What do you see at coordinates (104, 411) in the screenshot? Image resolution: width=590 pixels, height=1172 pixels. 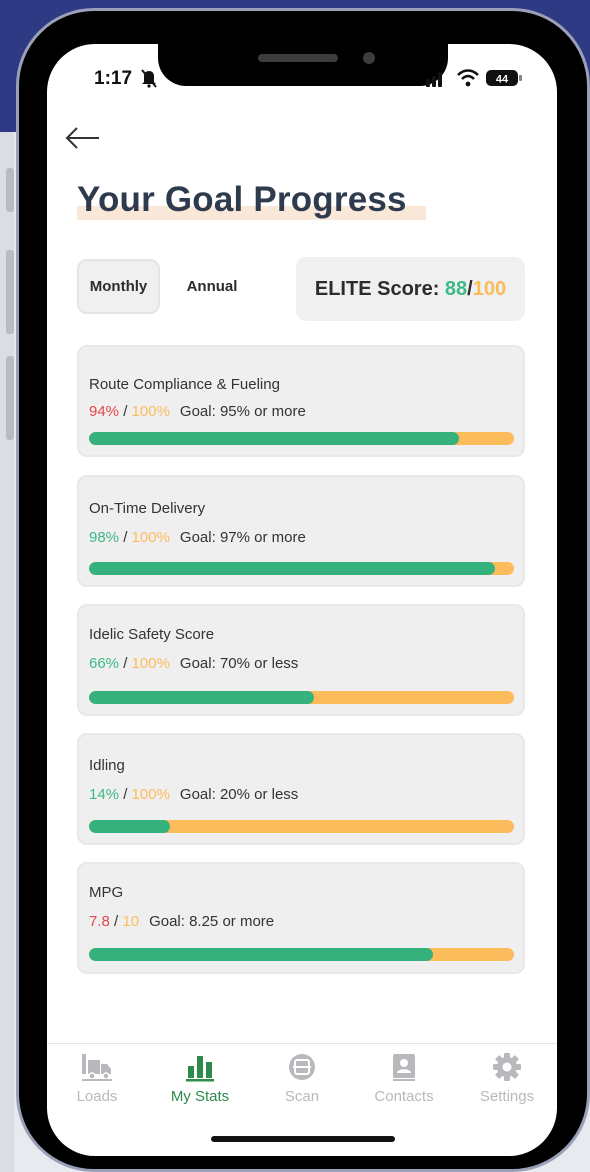 I see `metric-value: 94%` at bounding box center [104, 411].